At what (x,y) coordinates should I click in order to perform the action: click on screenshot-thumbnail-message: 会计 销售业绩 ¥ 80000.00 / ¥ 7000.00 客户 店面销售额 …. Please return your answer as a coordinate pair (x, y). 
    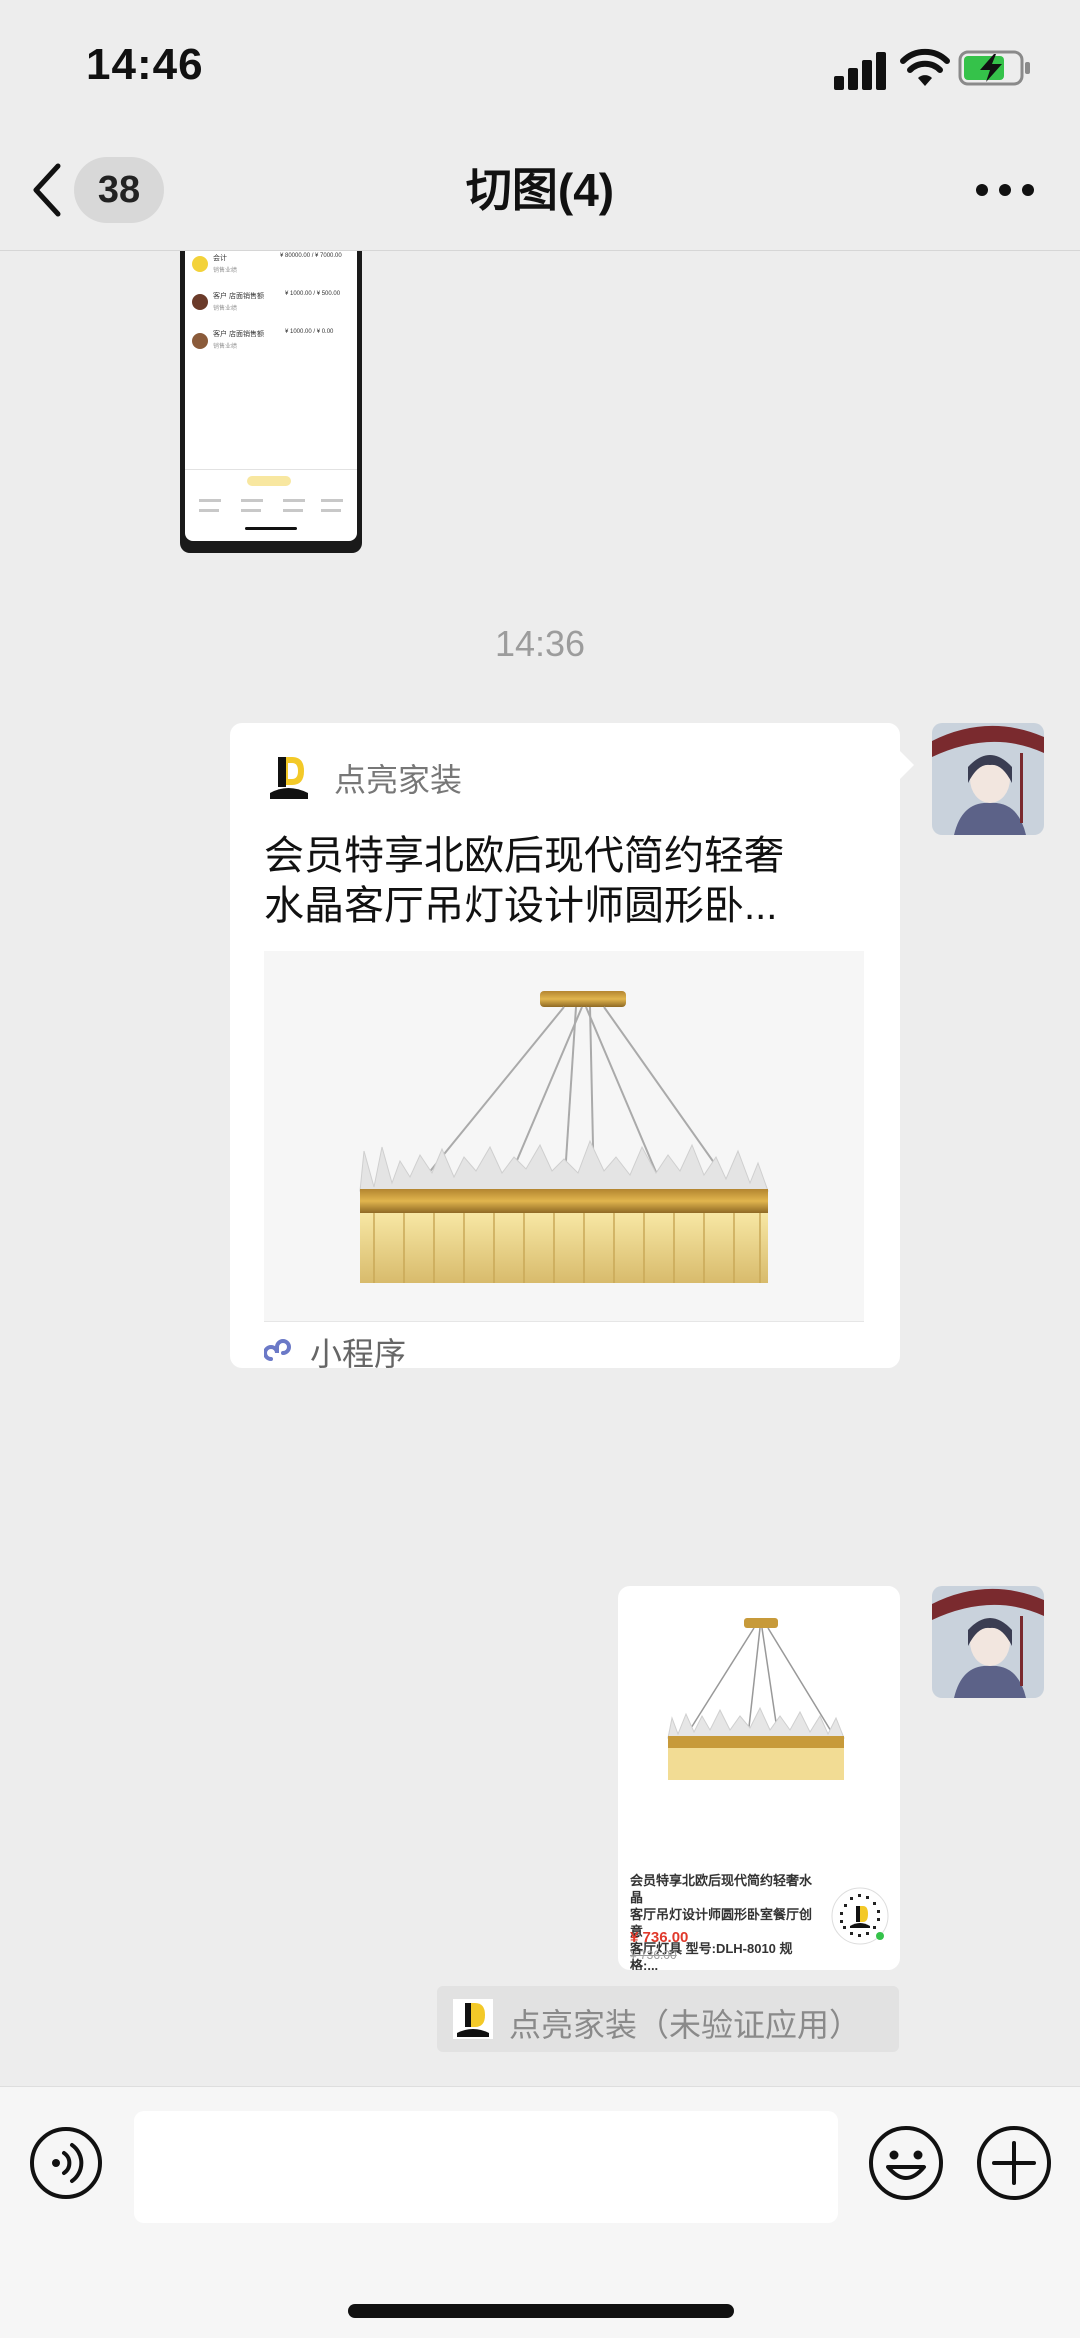
    Looking at the image, I should click on (271, 402).